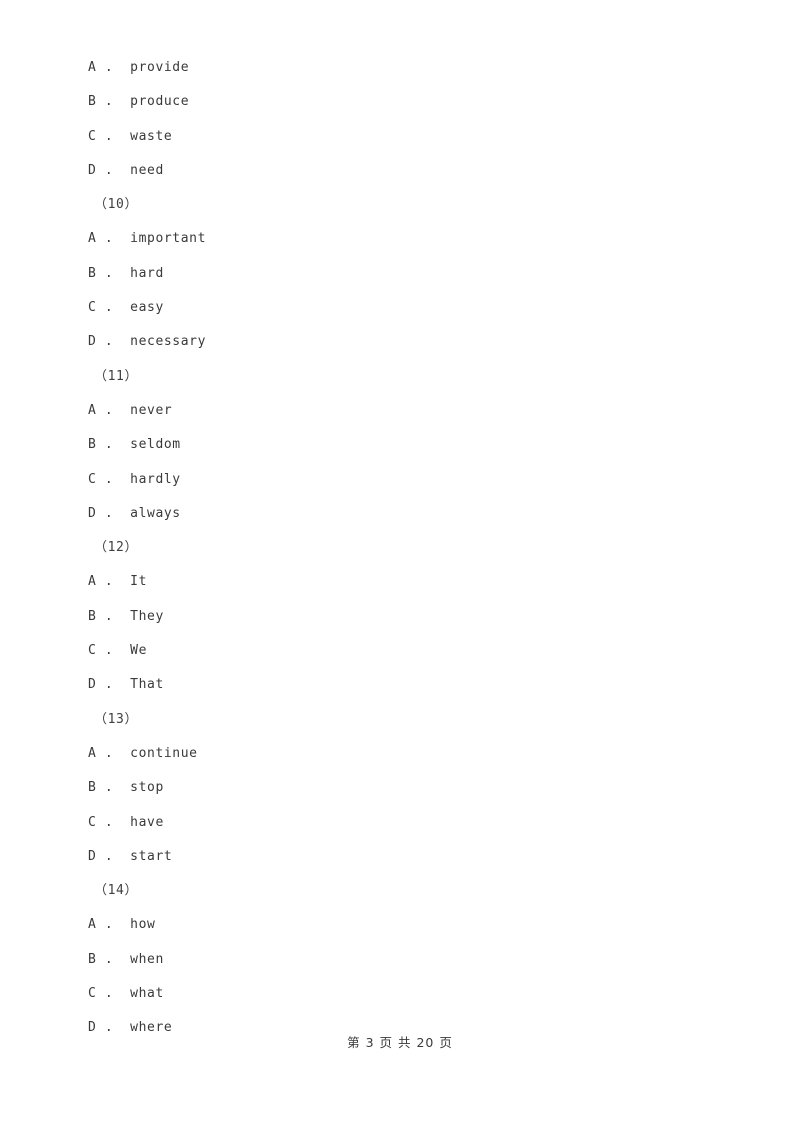  Describe the element at coordinates (116, 205) in the screenshot. I see `question-number: （10）` at that location.